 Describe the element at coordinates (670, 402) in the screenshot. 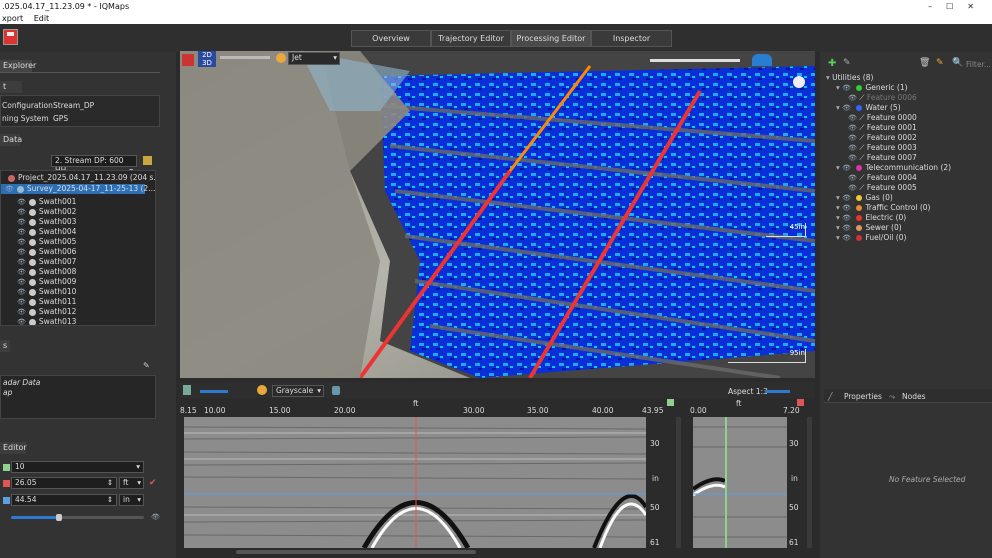

I see `green-marker-icon` at that location.